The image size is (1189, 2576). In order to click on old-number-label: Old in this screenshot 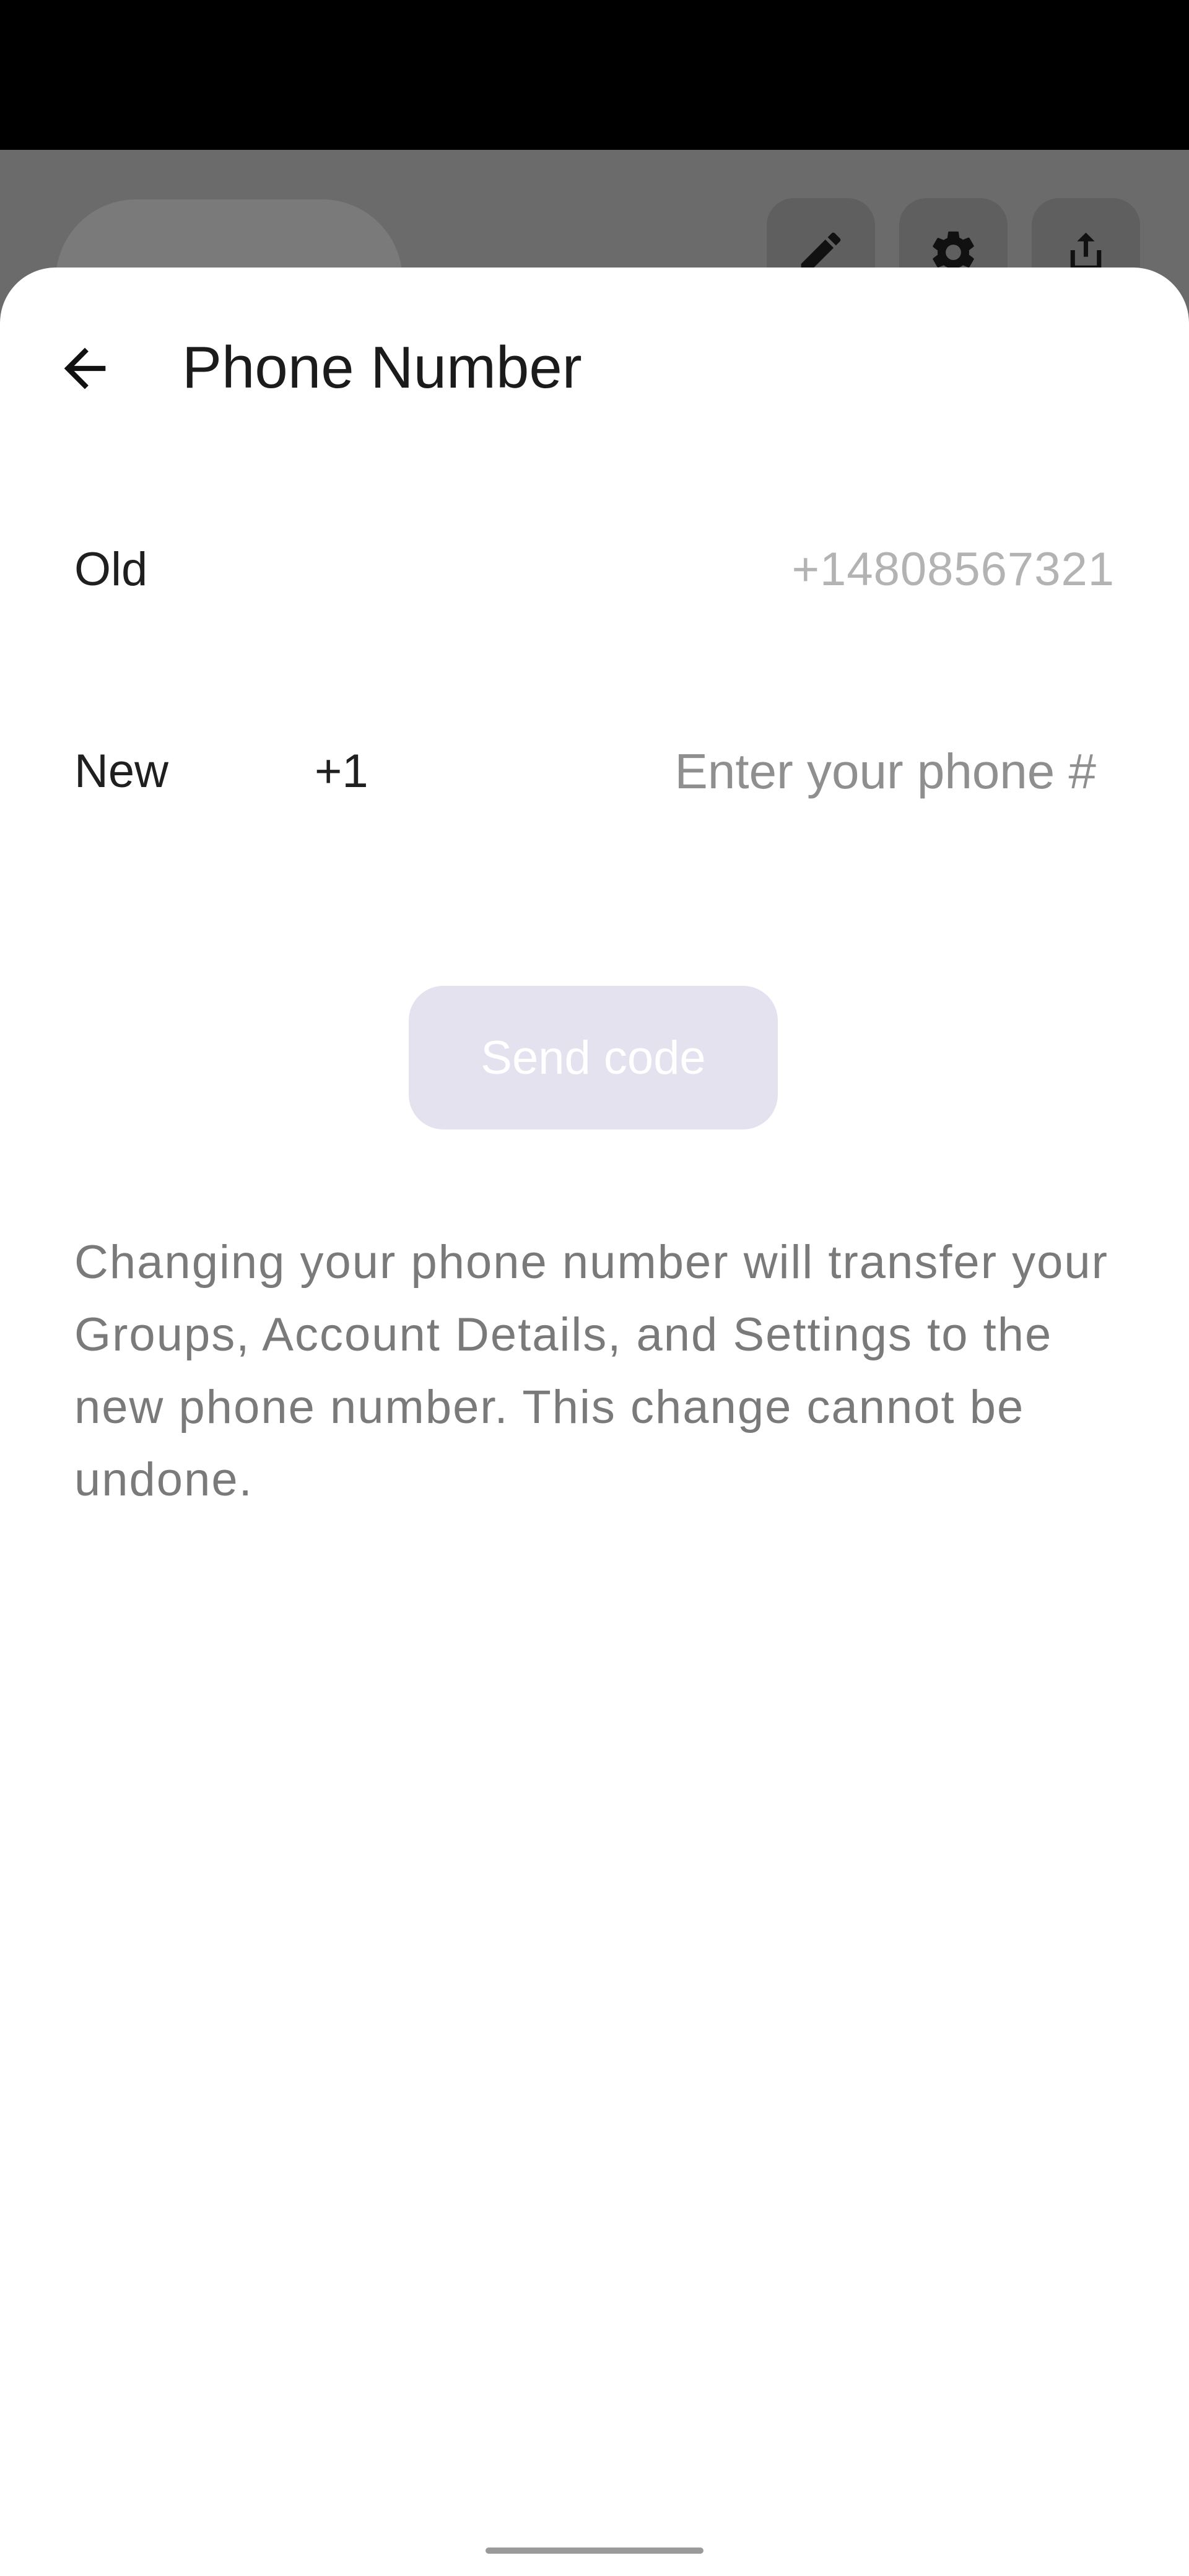, I will do `click(111, 569)`.